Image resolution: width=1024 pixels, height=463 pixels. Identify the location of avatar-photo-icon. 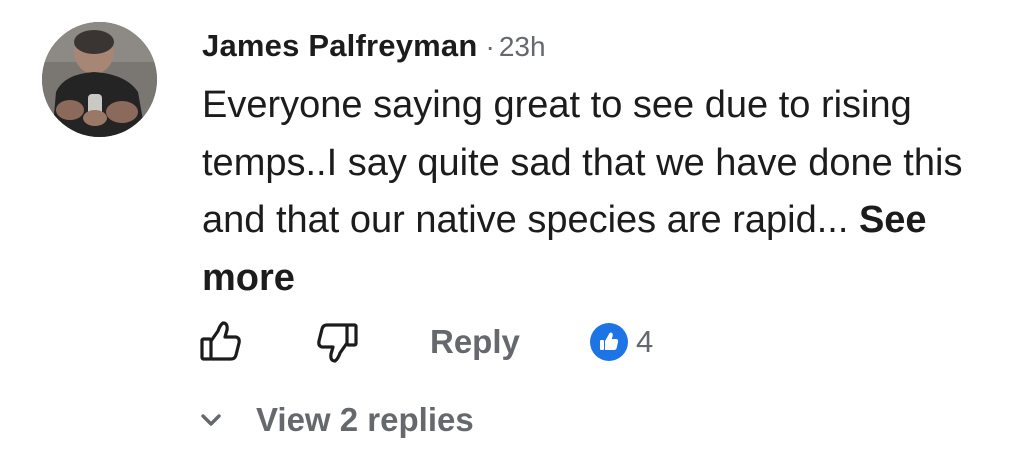
(99, 79).